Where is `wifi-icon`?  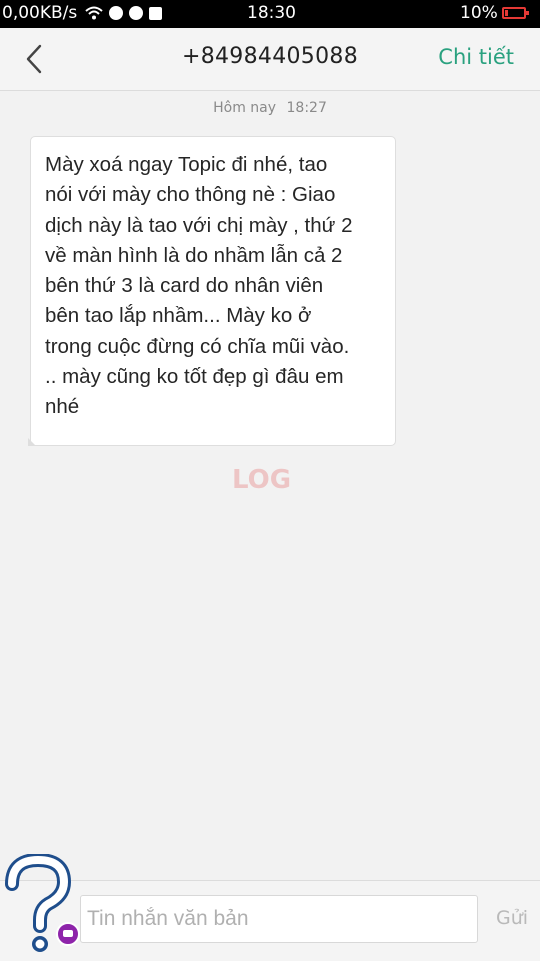
wifi-icon is located at coordinates (94, 13).